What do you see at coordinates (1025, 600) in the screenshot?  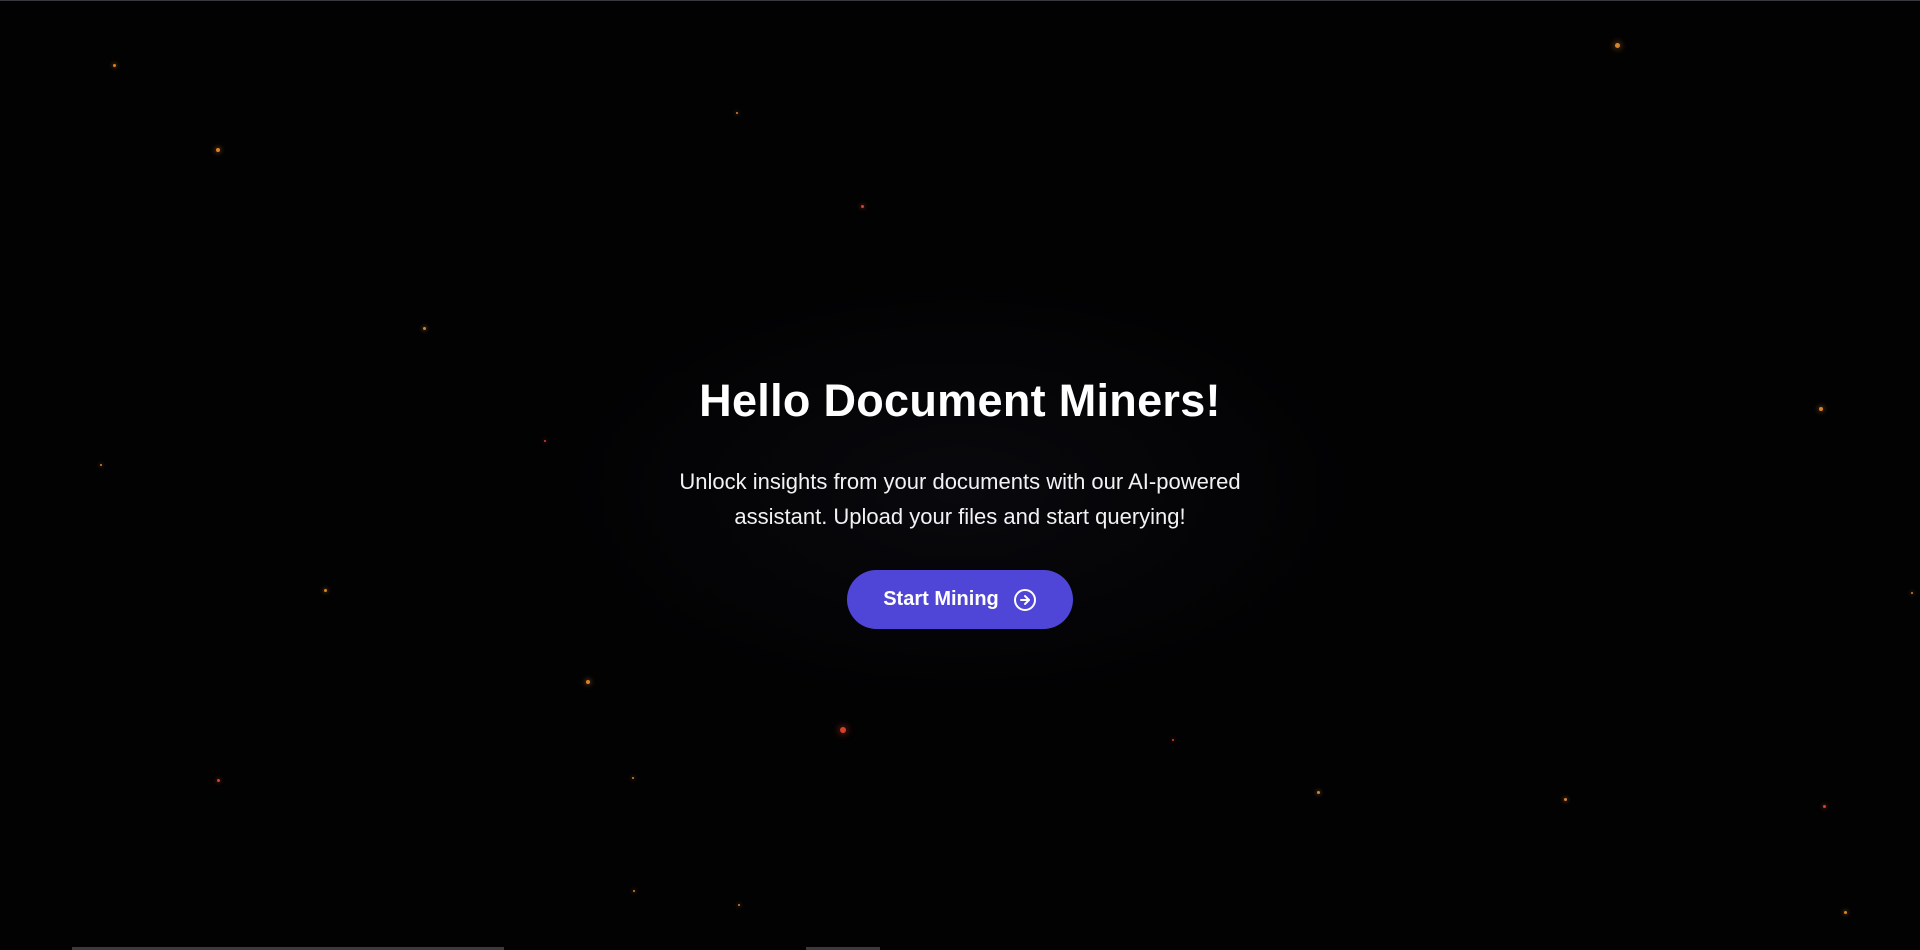 I see `arrow-right-circle-icon` at bounding box center [1025, 600].